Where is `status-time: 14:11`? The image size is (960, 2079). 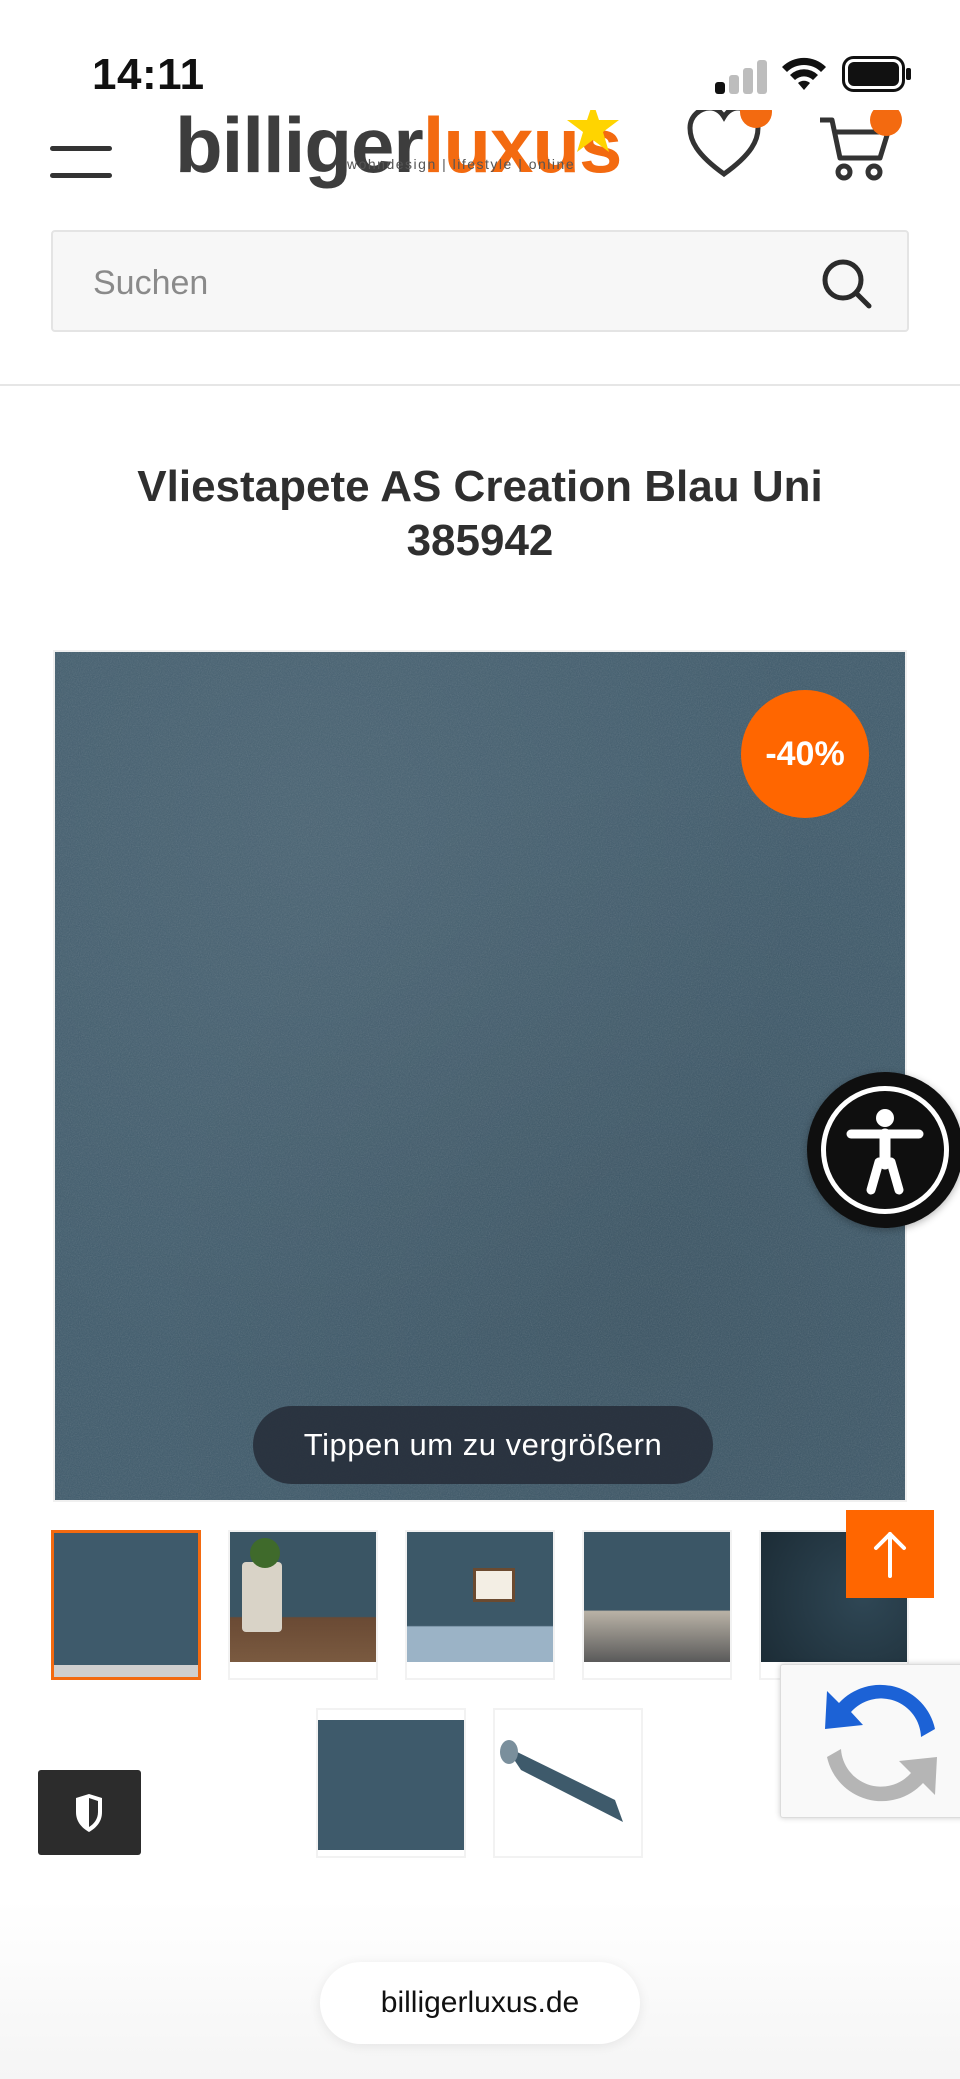
status-time: 14:11 is located at coordinates (148, 74).